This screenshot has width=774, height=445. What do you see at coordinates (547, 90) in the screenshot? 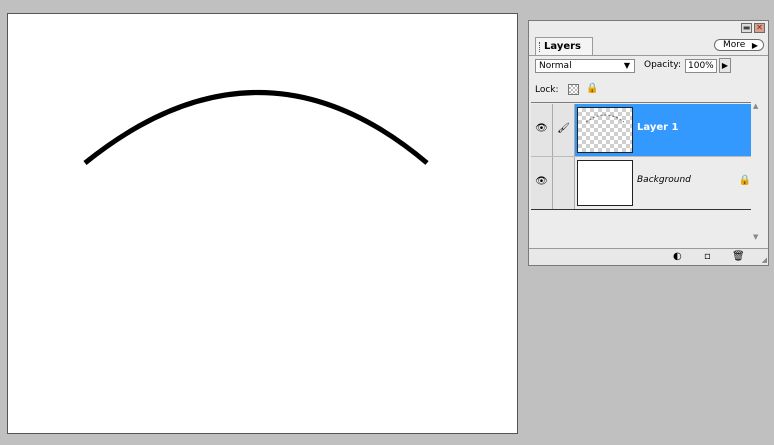
I see `lock-label: Lock:` at bounding box center [547, 90].